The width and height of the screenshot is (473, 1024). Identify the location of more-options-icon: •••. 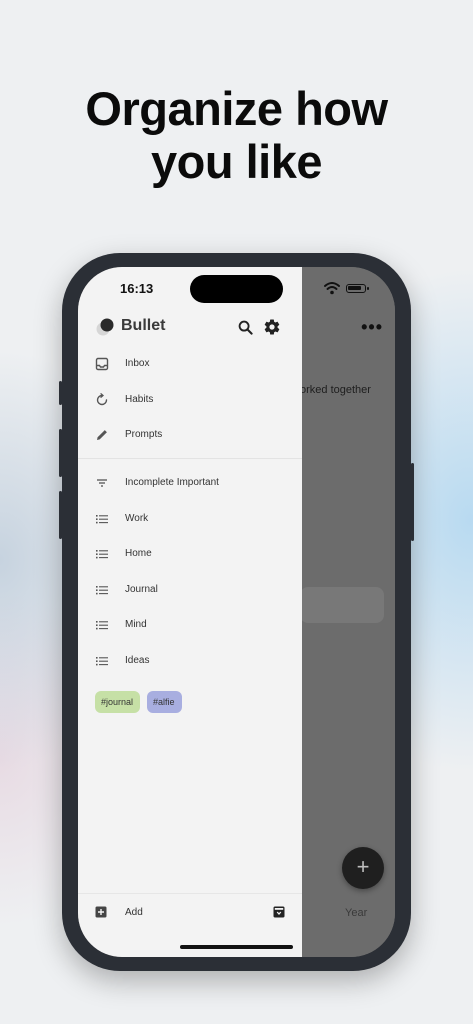
(372, 327).